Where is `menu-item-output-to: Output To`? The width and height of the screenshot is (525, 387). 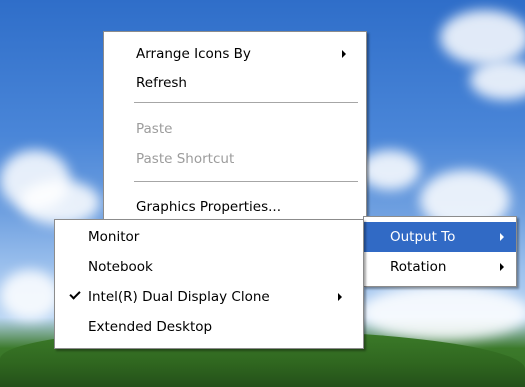 menu-item-output-to: Output To is located at coordinates (440, 237).